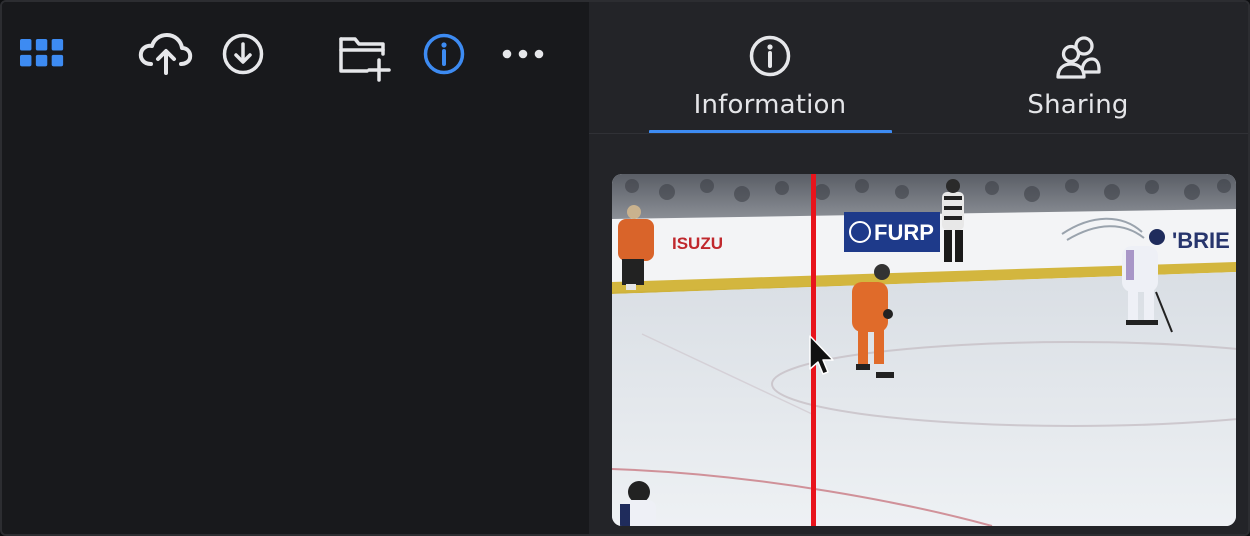  Describe the element at coordinates (1078, 59) in the screenshot. I see `people-icon` at that location.